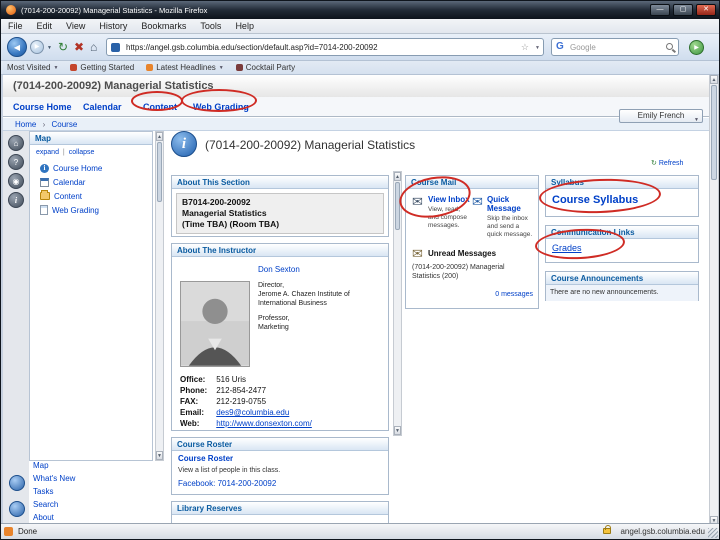  I want to click on home-icon, so click(16, 143).